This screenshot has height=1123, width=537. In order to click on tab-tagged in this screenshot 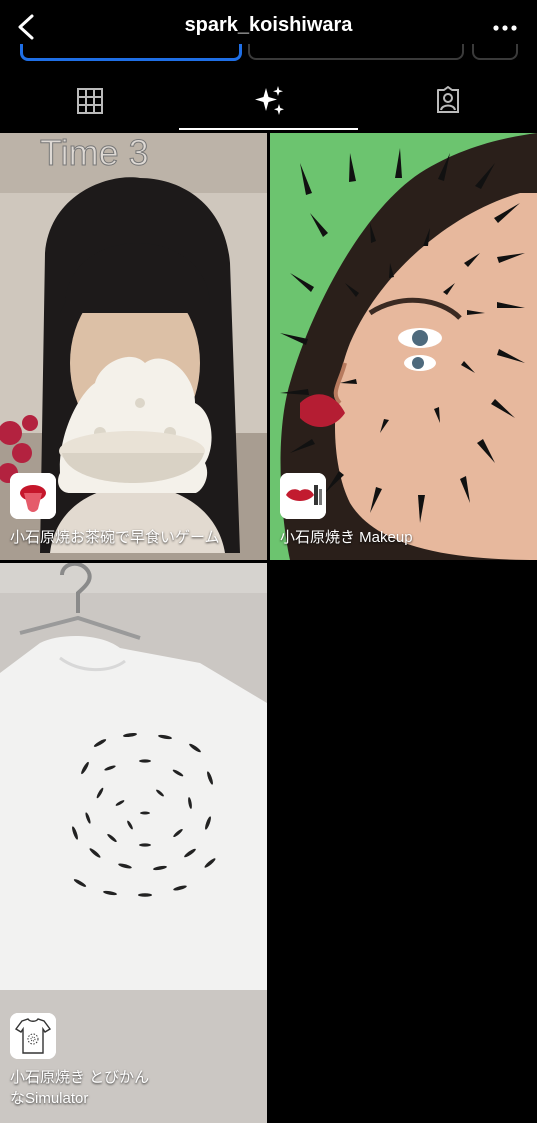, I will do `click(447, 101)`.